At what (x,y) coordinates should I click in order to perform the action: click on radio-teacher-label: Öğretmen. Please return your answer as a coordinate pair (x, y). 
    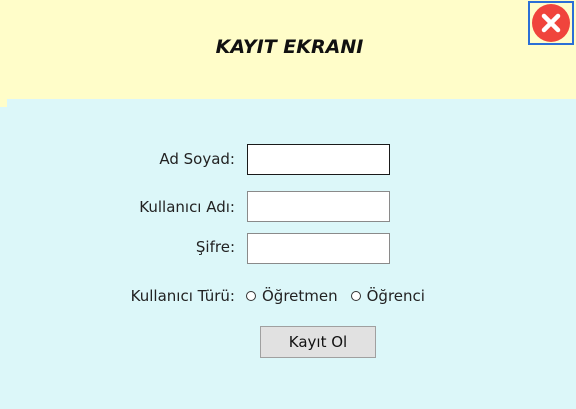
    Looking at the image, I should click on (300, 296).